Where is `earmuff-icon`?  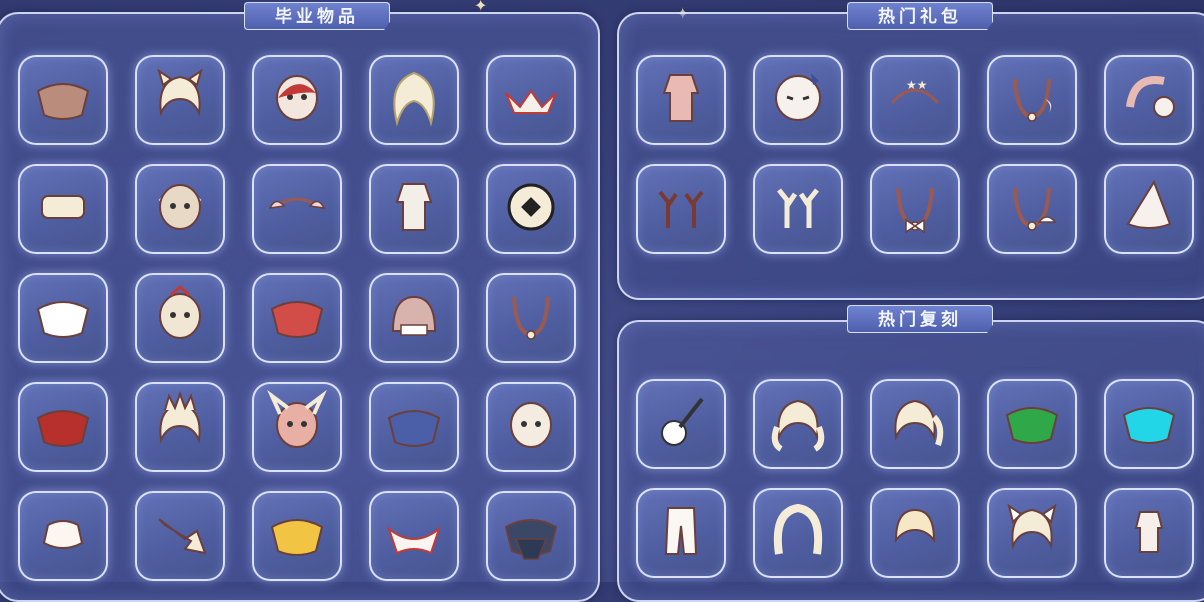 earmuff-icon is located at coordinates (1149, 100).